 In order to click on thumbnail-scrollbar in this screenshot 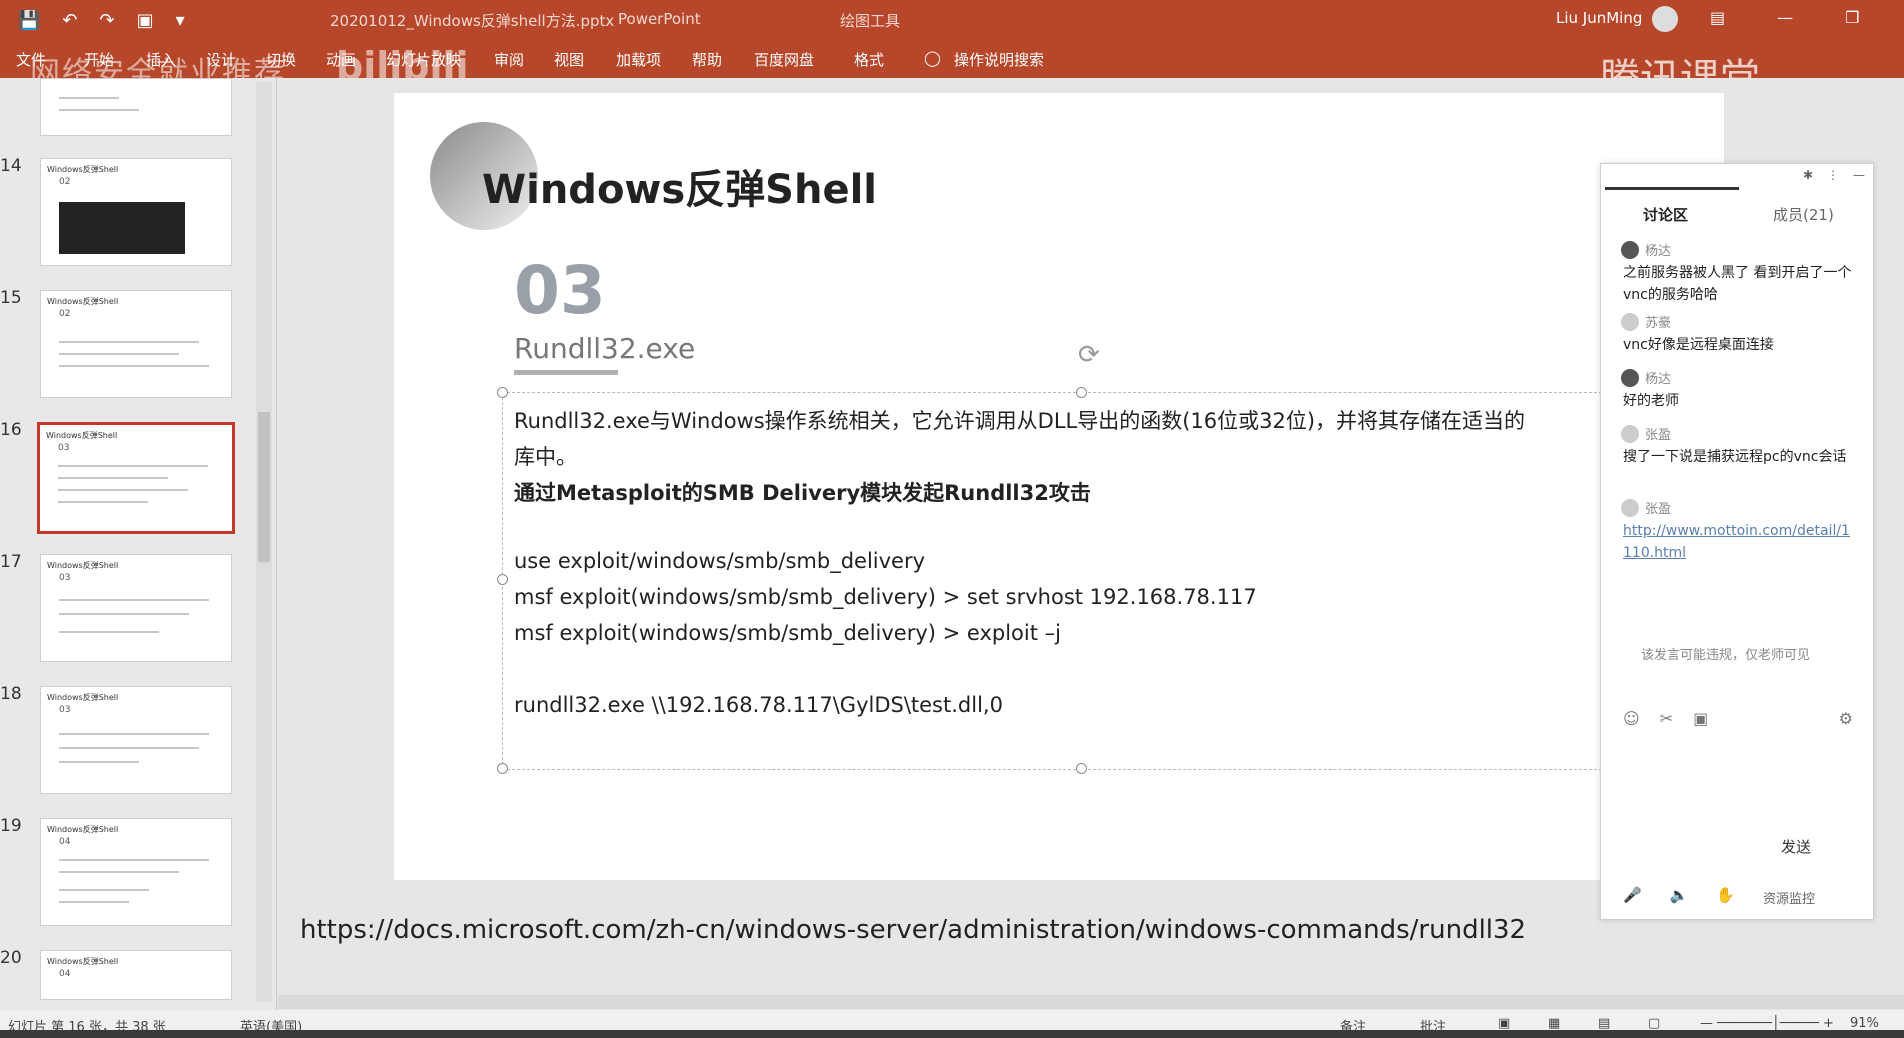, I will do `click(264, 542)`.